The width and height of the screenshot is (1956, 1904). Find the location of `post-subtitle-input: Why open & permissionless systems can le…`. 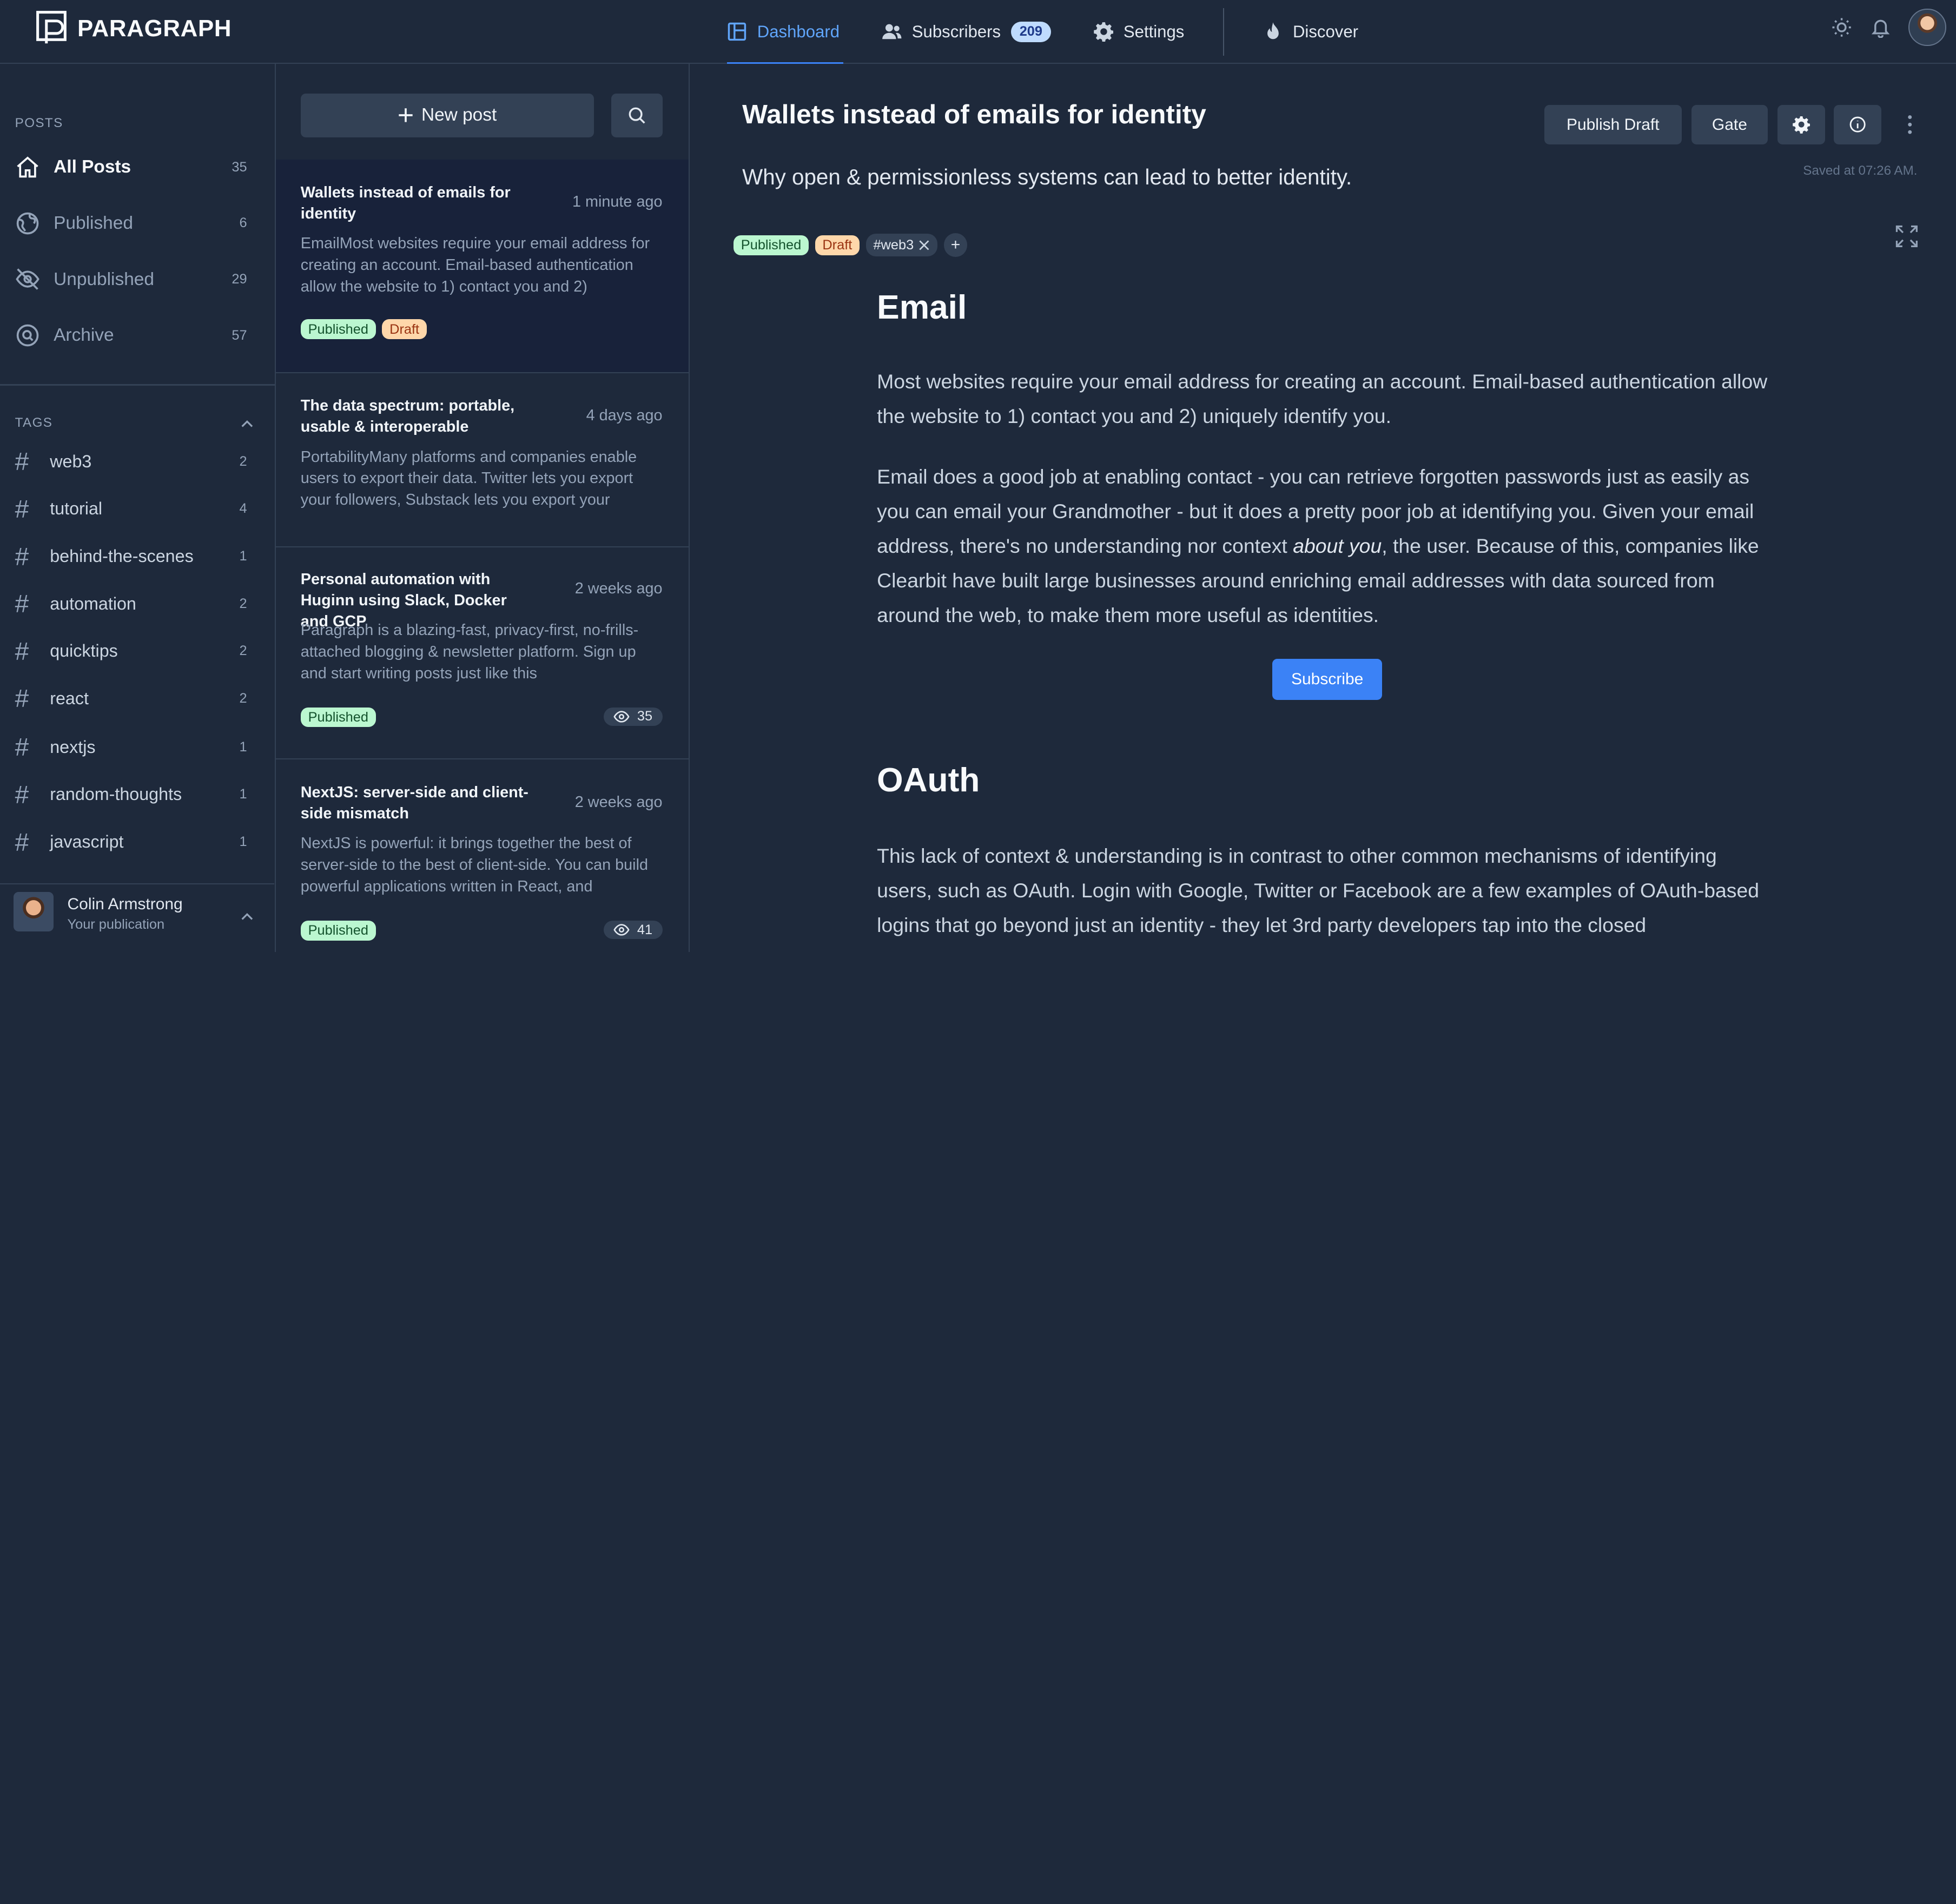

post-subtitle-input: Why open & permissionless systems can le… is located at coordinates (1047, 177).